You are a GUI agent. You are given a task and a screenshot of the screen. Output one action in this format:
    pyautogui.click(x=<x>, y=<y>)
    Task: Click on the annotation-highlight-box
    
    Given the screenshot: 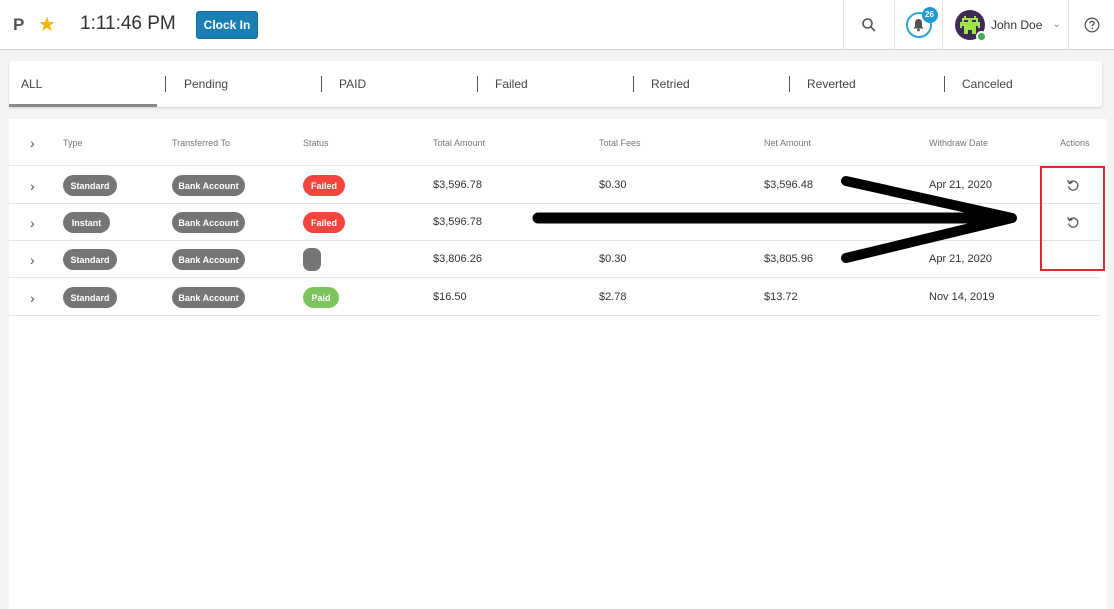 What is the action you would take?
    pyautogui.click(x=1072, y=218)
    